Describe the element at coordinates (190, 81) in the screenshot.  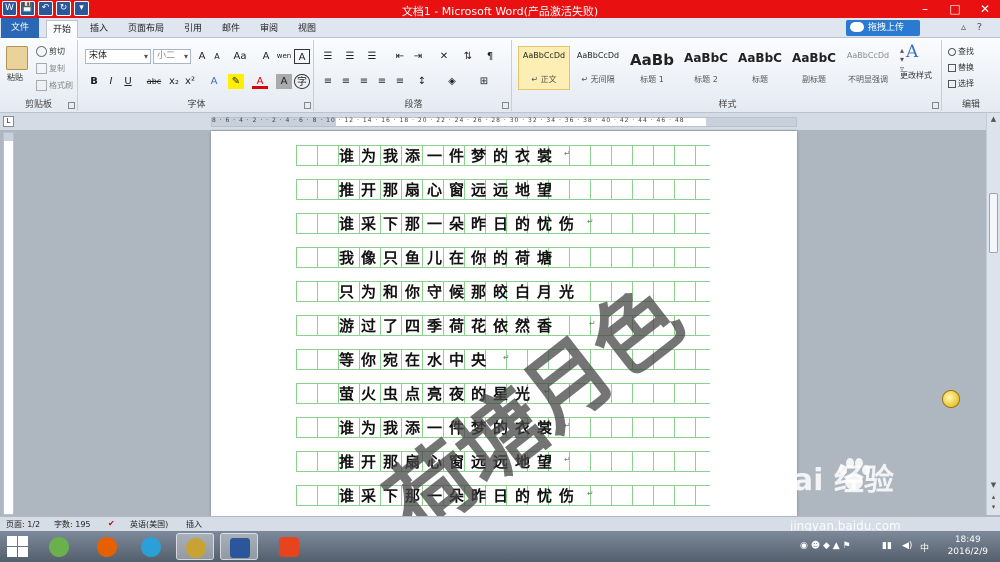
I see `superscript-button: x²` at that location.